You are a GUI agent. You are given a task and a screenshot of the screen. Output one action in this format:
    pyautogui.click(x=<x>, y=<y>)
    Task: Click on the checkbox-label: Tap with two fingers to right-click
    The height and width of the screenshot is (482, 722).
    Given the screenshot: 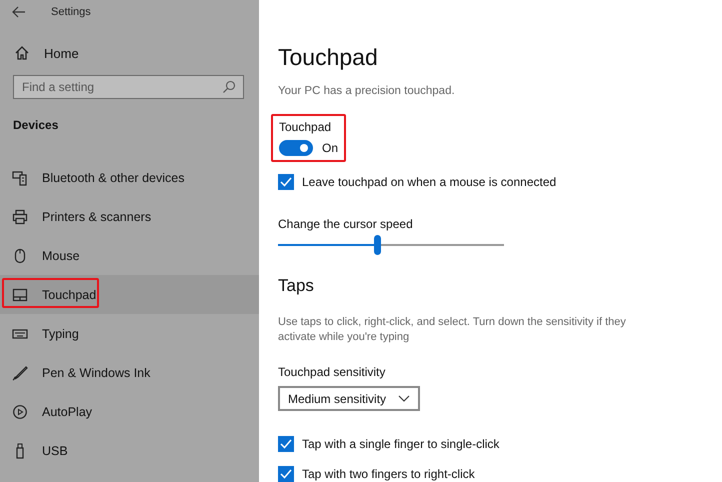 What is the action you would take?
    pyautogui.click(x=388, y=474)
    